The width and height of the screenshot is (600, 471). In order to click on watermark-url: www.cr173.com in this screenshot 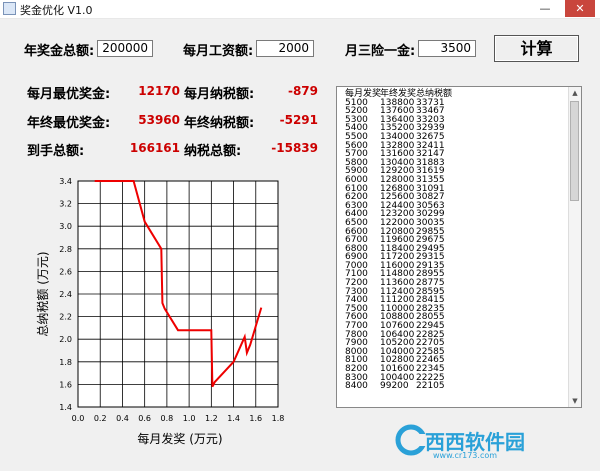, I will do `click(465, 455)`.